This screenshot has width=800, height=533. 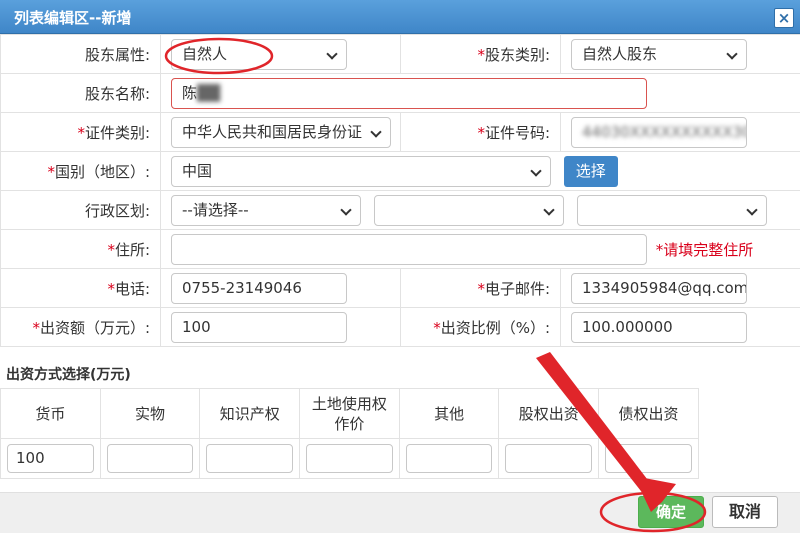 I want to click on contribution-header-row: 货币 实物 知识产权 土地使用权作价 其他 股权出资 债权出资, so click(x=349, y=413).